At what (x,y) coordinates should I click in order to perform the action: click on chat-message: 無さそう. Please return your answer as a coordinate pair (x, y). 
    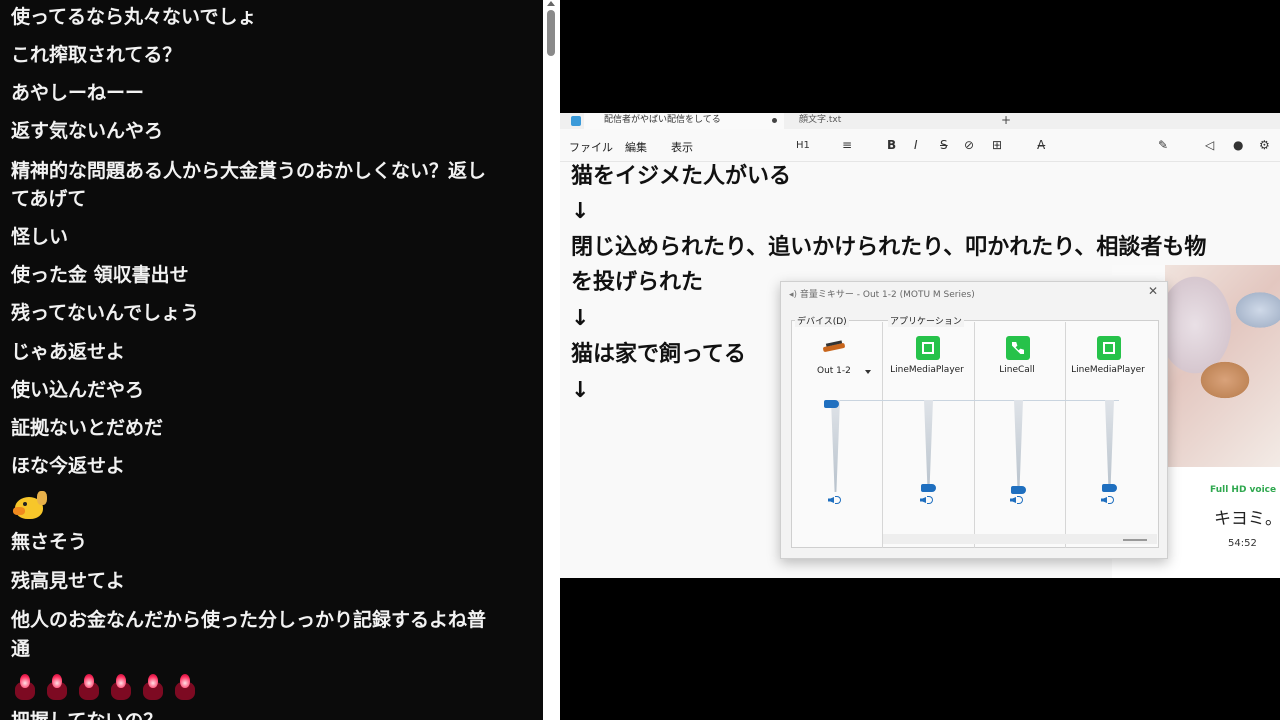
    Looking at the image, I should click on (49, 542).